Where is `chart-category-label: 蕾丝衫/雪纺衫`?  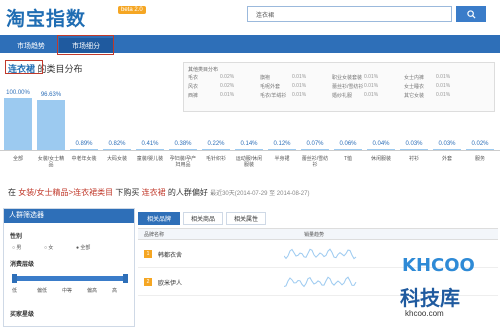 chart-category-label: 蕾丝衫/雪纺衫 is located at coordinates (315, 162).